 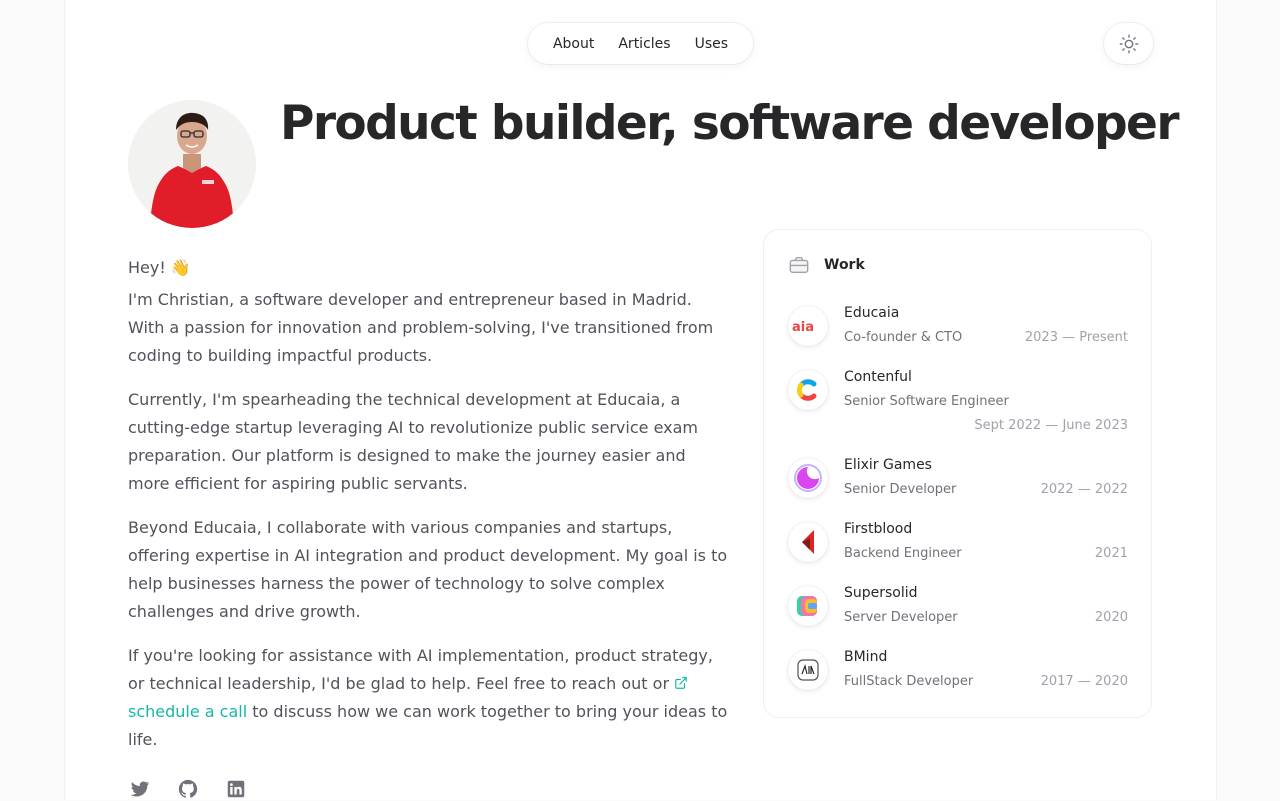 What do you see at coordinates (903, 337) in the screenshot?
I see `job-role: Co-founder & CTO` at bounding box center [903, 337].